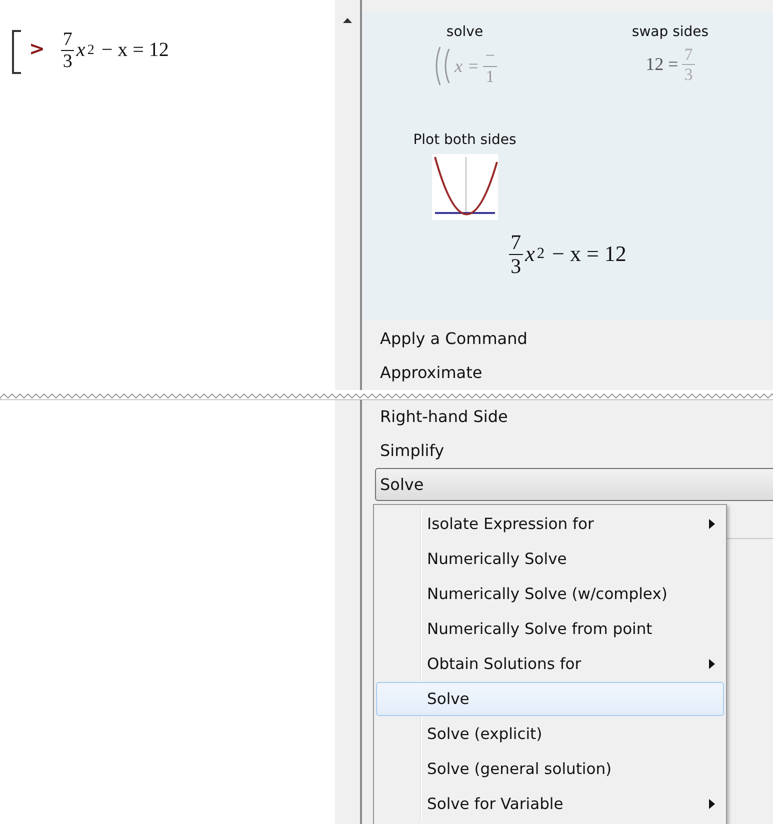 This screenshot has width=773, height=824. What do you see at coordinates (550, 804) in the screenshot?
I see `submenu-item: Solve for Variable` at bounding box center [550, 804].